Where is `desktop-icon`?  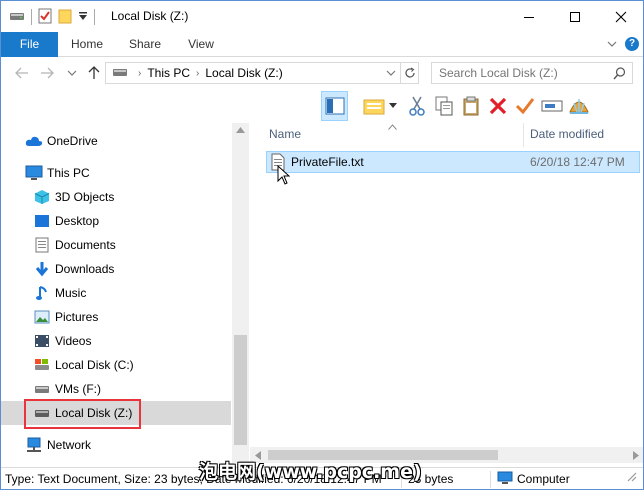
desktop-icon is located at coordinates (42, 221).